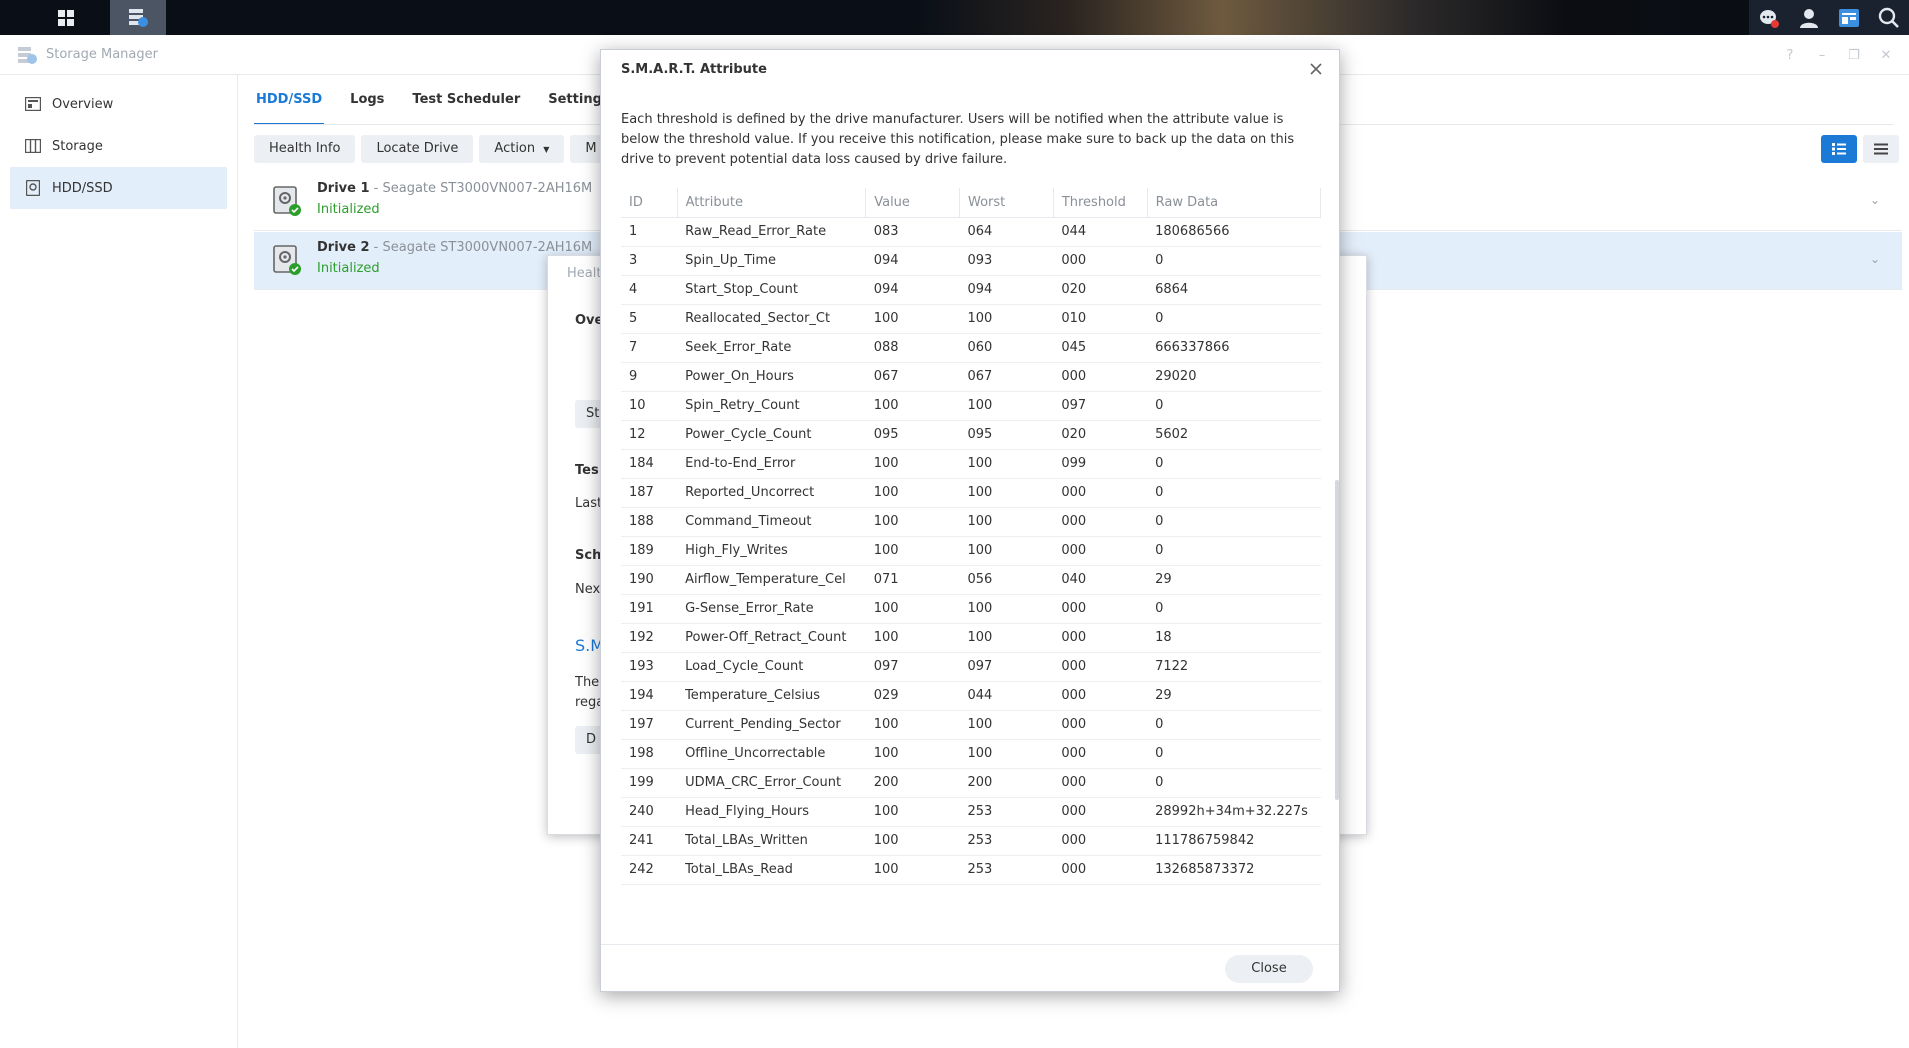 Image resolution: width=1909 pixels, height=1048 pixels. I want to click on table-cell: Reallocated_Sector_Ct, so click(771, 319).